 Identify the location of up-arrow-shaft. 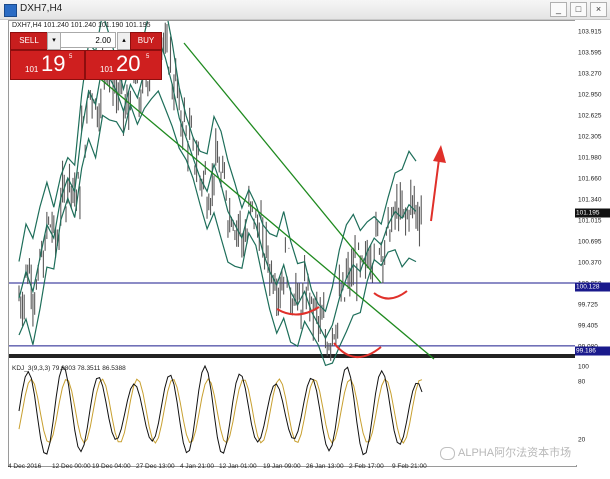
(435, 190).